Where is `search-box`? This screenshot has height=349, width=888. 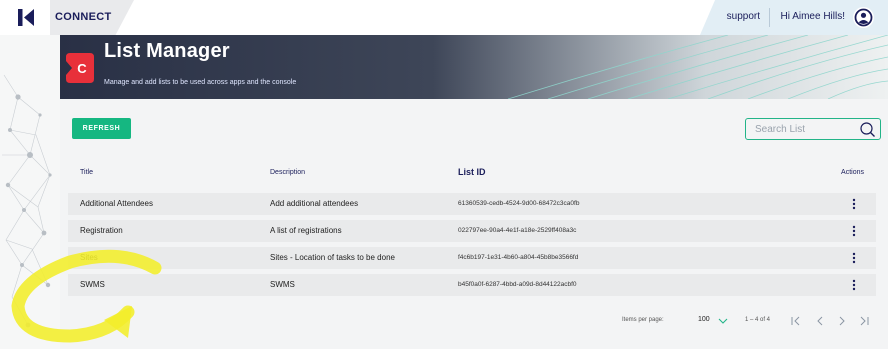 search-box is located at coordinates (813, 129).